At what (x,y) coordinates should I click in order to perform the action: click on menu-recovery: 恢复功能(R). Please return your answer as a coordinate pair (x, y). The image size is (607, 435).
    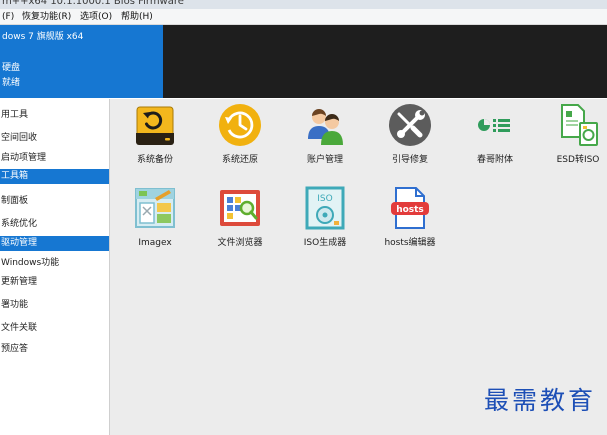
    Looking at the image, I should click on (46, 17).